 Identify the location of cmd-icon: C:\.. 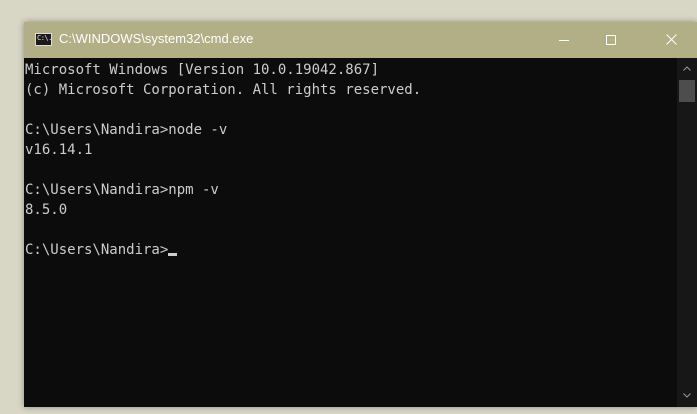
(43, 39).